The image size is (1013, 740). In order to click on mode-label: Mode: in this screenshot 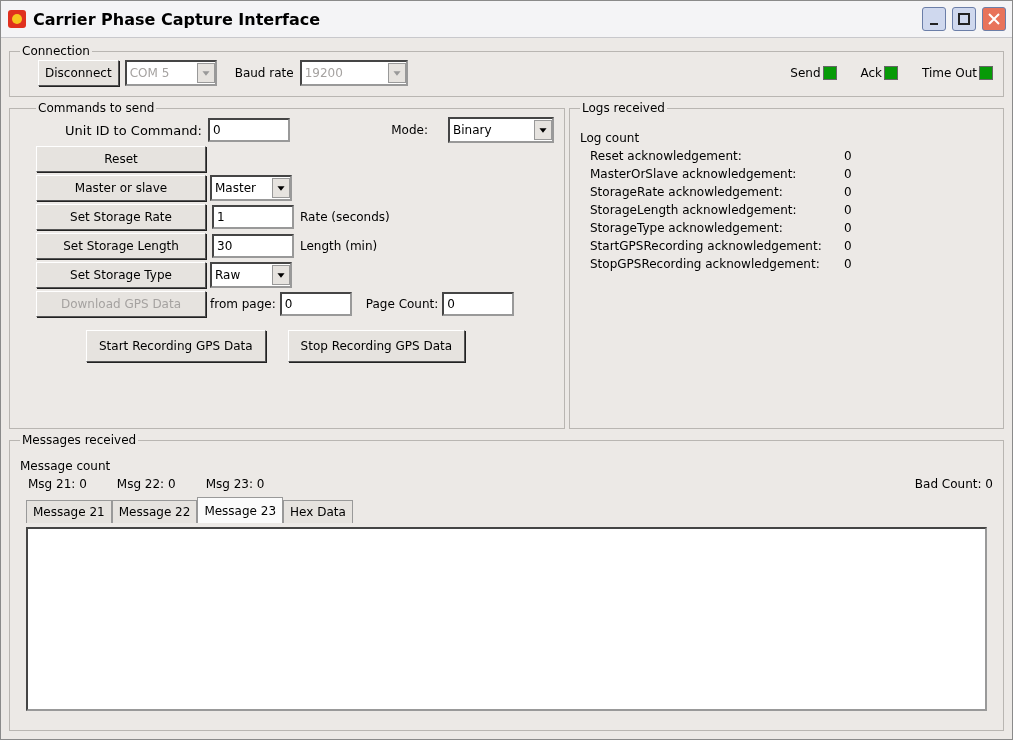, I will do `click(409, 130)`.